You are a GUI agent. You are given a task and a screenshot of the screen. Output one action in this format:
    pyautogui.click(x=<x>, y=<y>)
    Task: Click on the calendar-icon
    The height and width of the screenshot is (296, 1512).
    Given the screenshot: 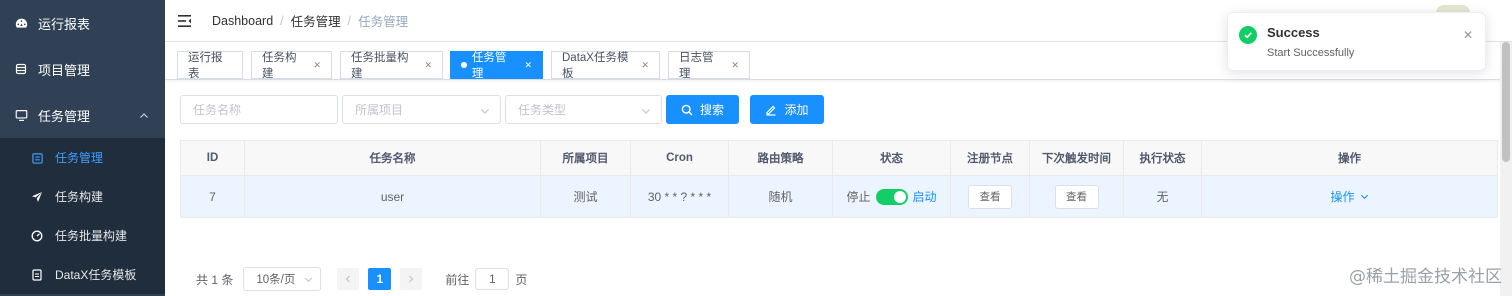 What is the action you would take?
    pyautogui.click(x=37, y=158)
    